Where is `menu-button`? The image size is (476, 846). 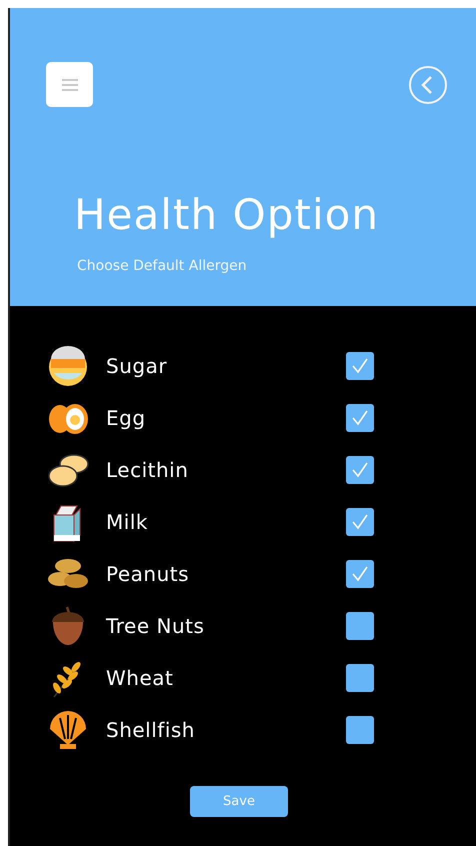
menu-button is located at coordinates (69, 84).